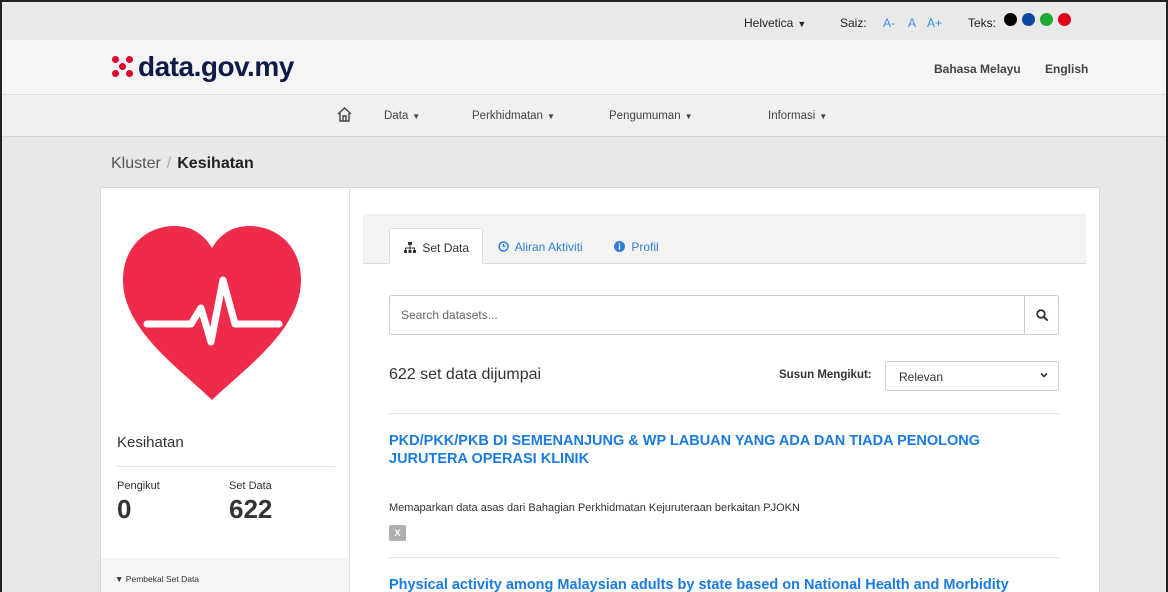 The image size is (1168, 592). I want to click on tab-aliran-aktiviti-label: Aliran Aktiviti, so click(548, 247).